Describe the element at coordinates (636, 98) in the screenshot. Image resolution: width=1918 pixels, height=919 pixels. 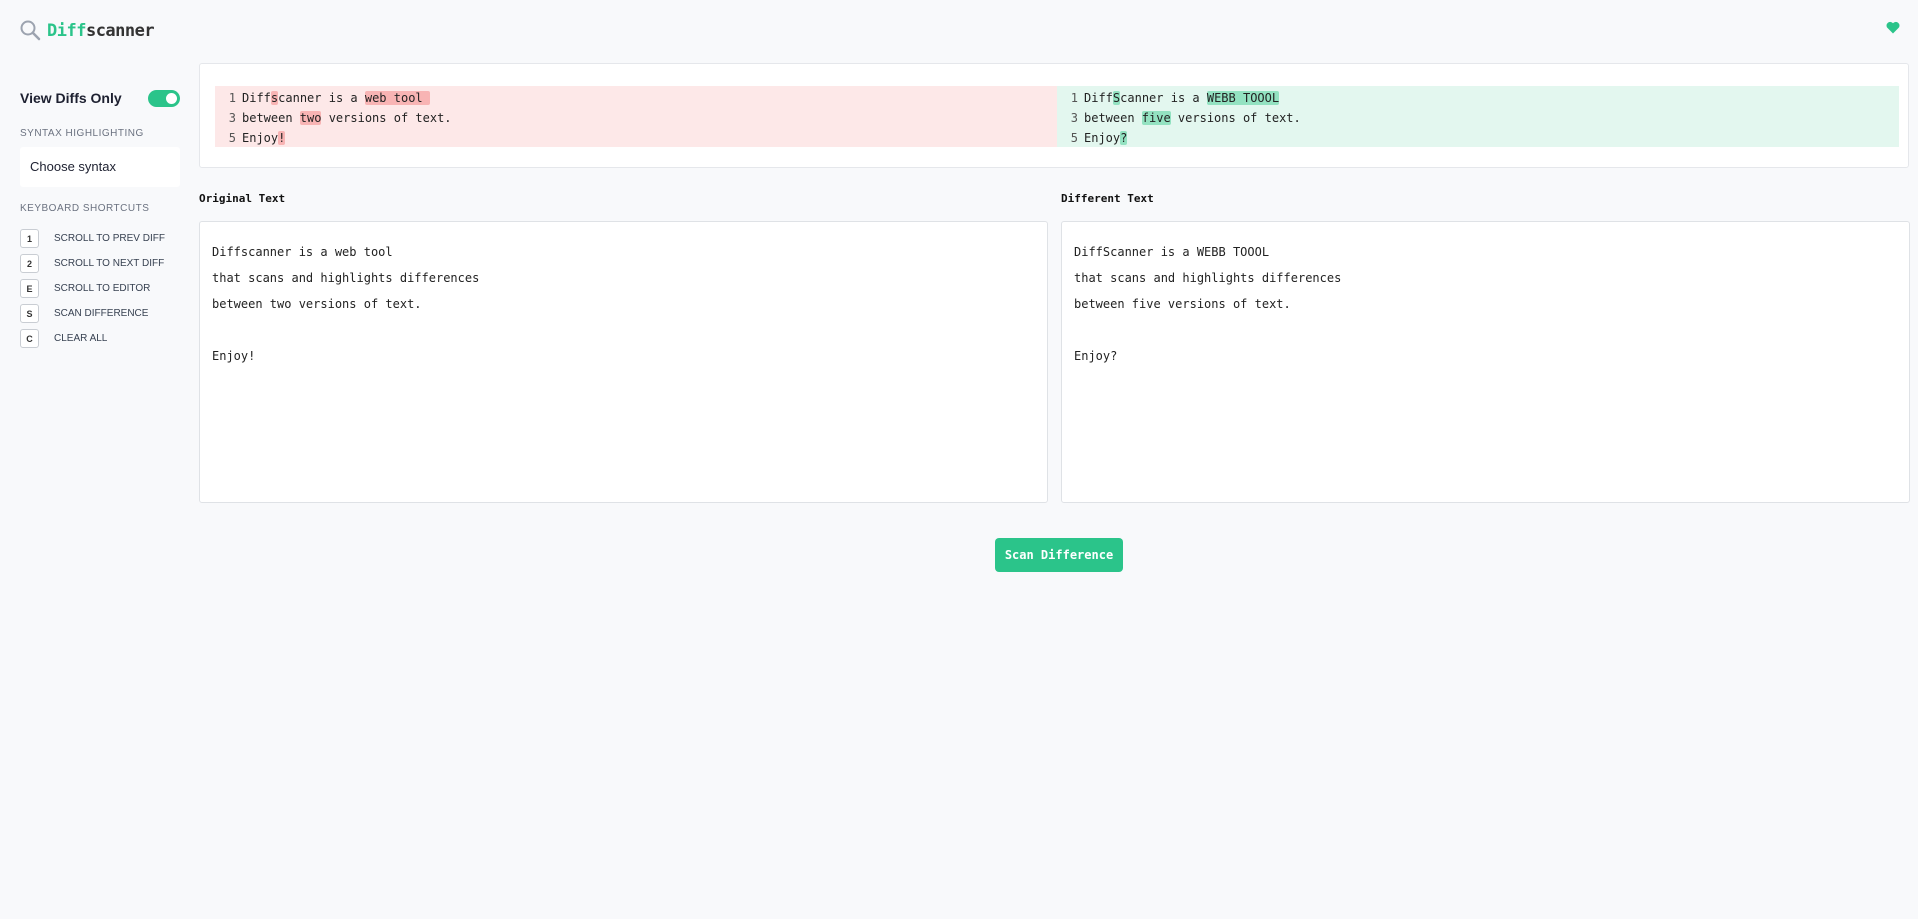
I see `diff-line: 1 Diffscanner is a web tool` at that location.